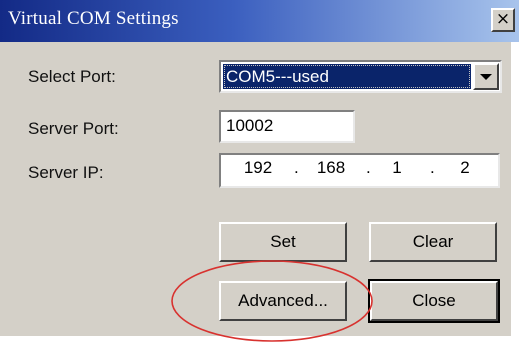 The width and height of the screenshot is (519, 346). I want to click on dropdown-button, so click(486, 76).